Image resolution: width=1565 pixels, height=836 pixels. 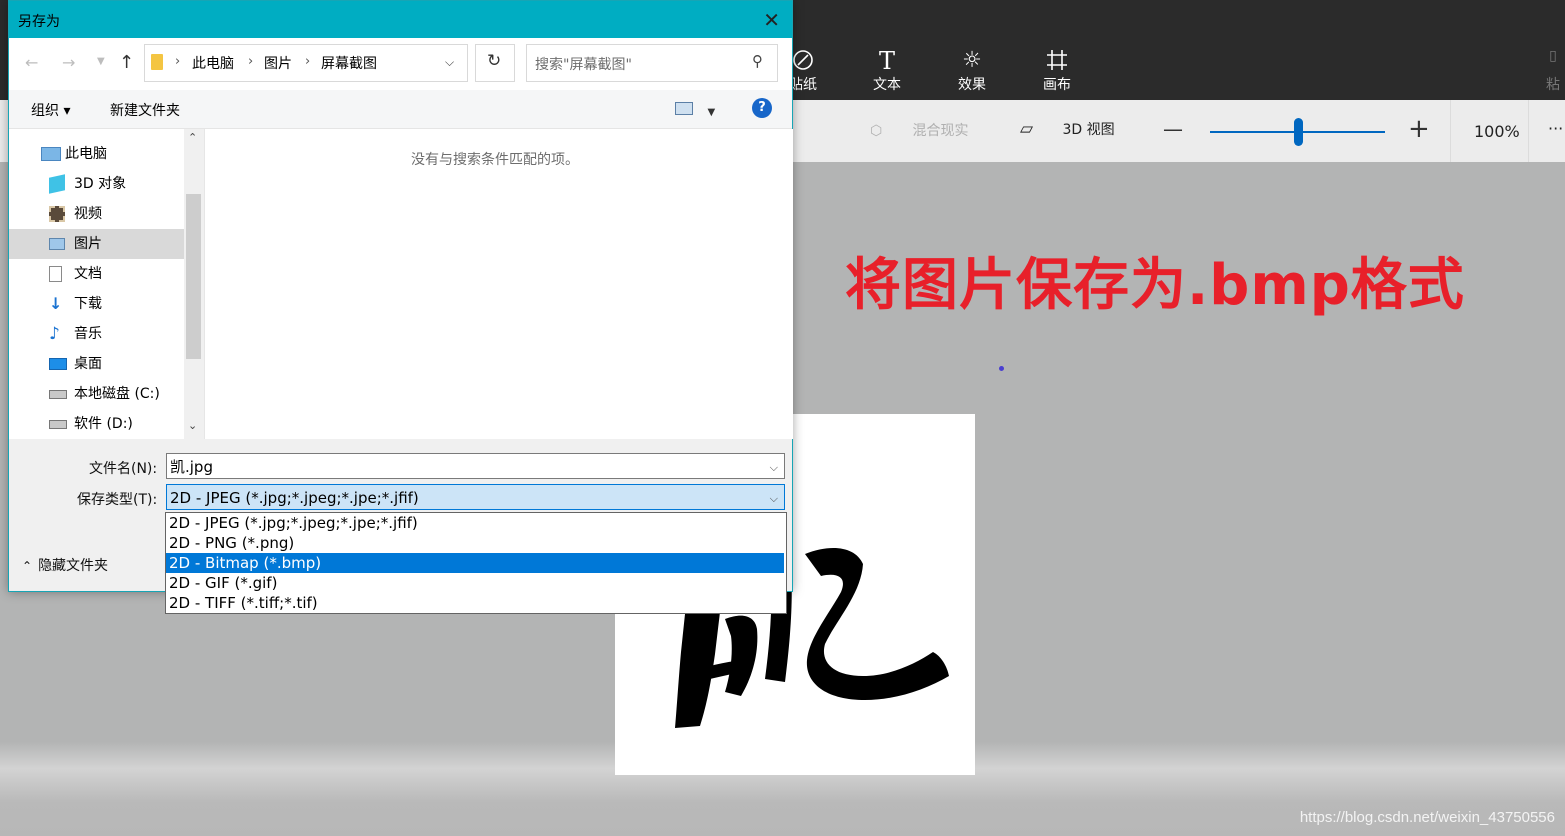 What do you see at coordinates (58, 394) in the screenshot?
I see `drive-c-icon` at bounding box center [58, 394].